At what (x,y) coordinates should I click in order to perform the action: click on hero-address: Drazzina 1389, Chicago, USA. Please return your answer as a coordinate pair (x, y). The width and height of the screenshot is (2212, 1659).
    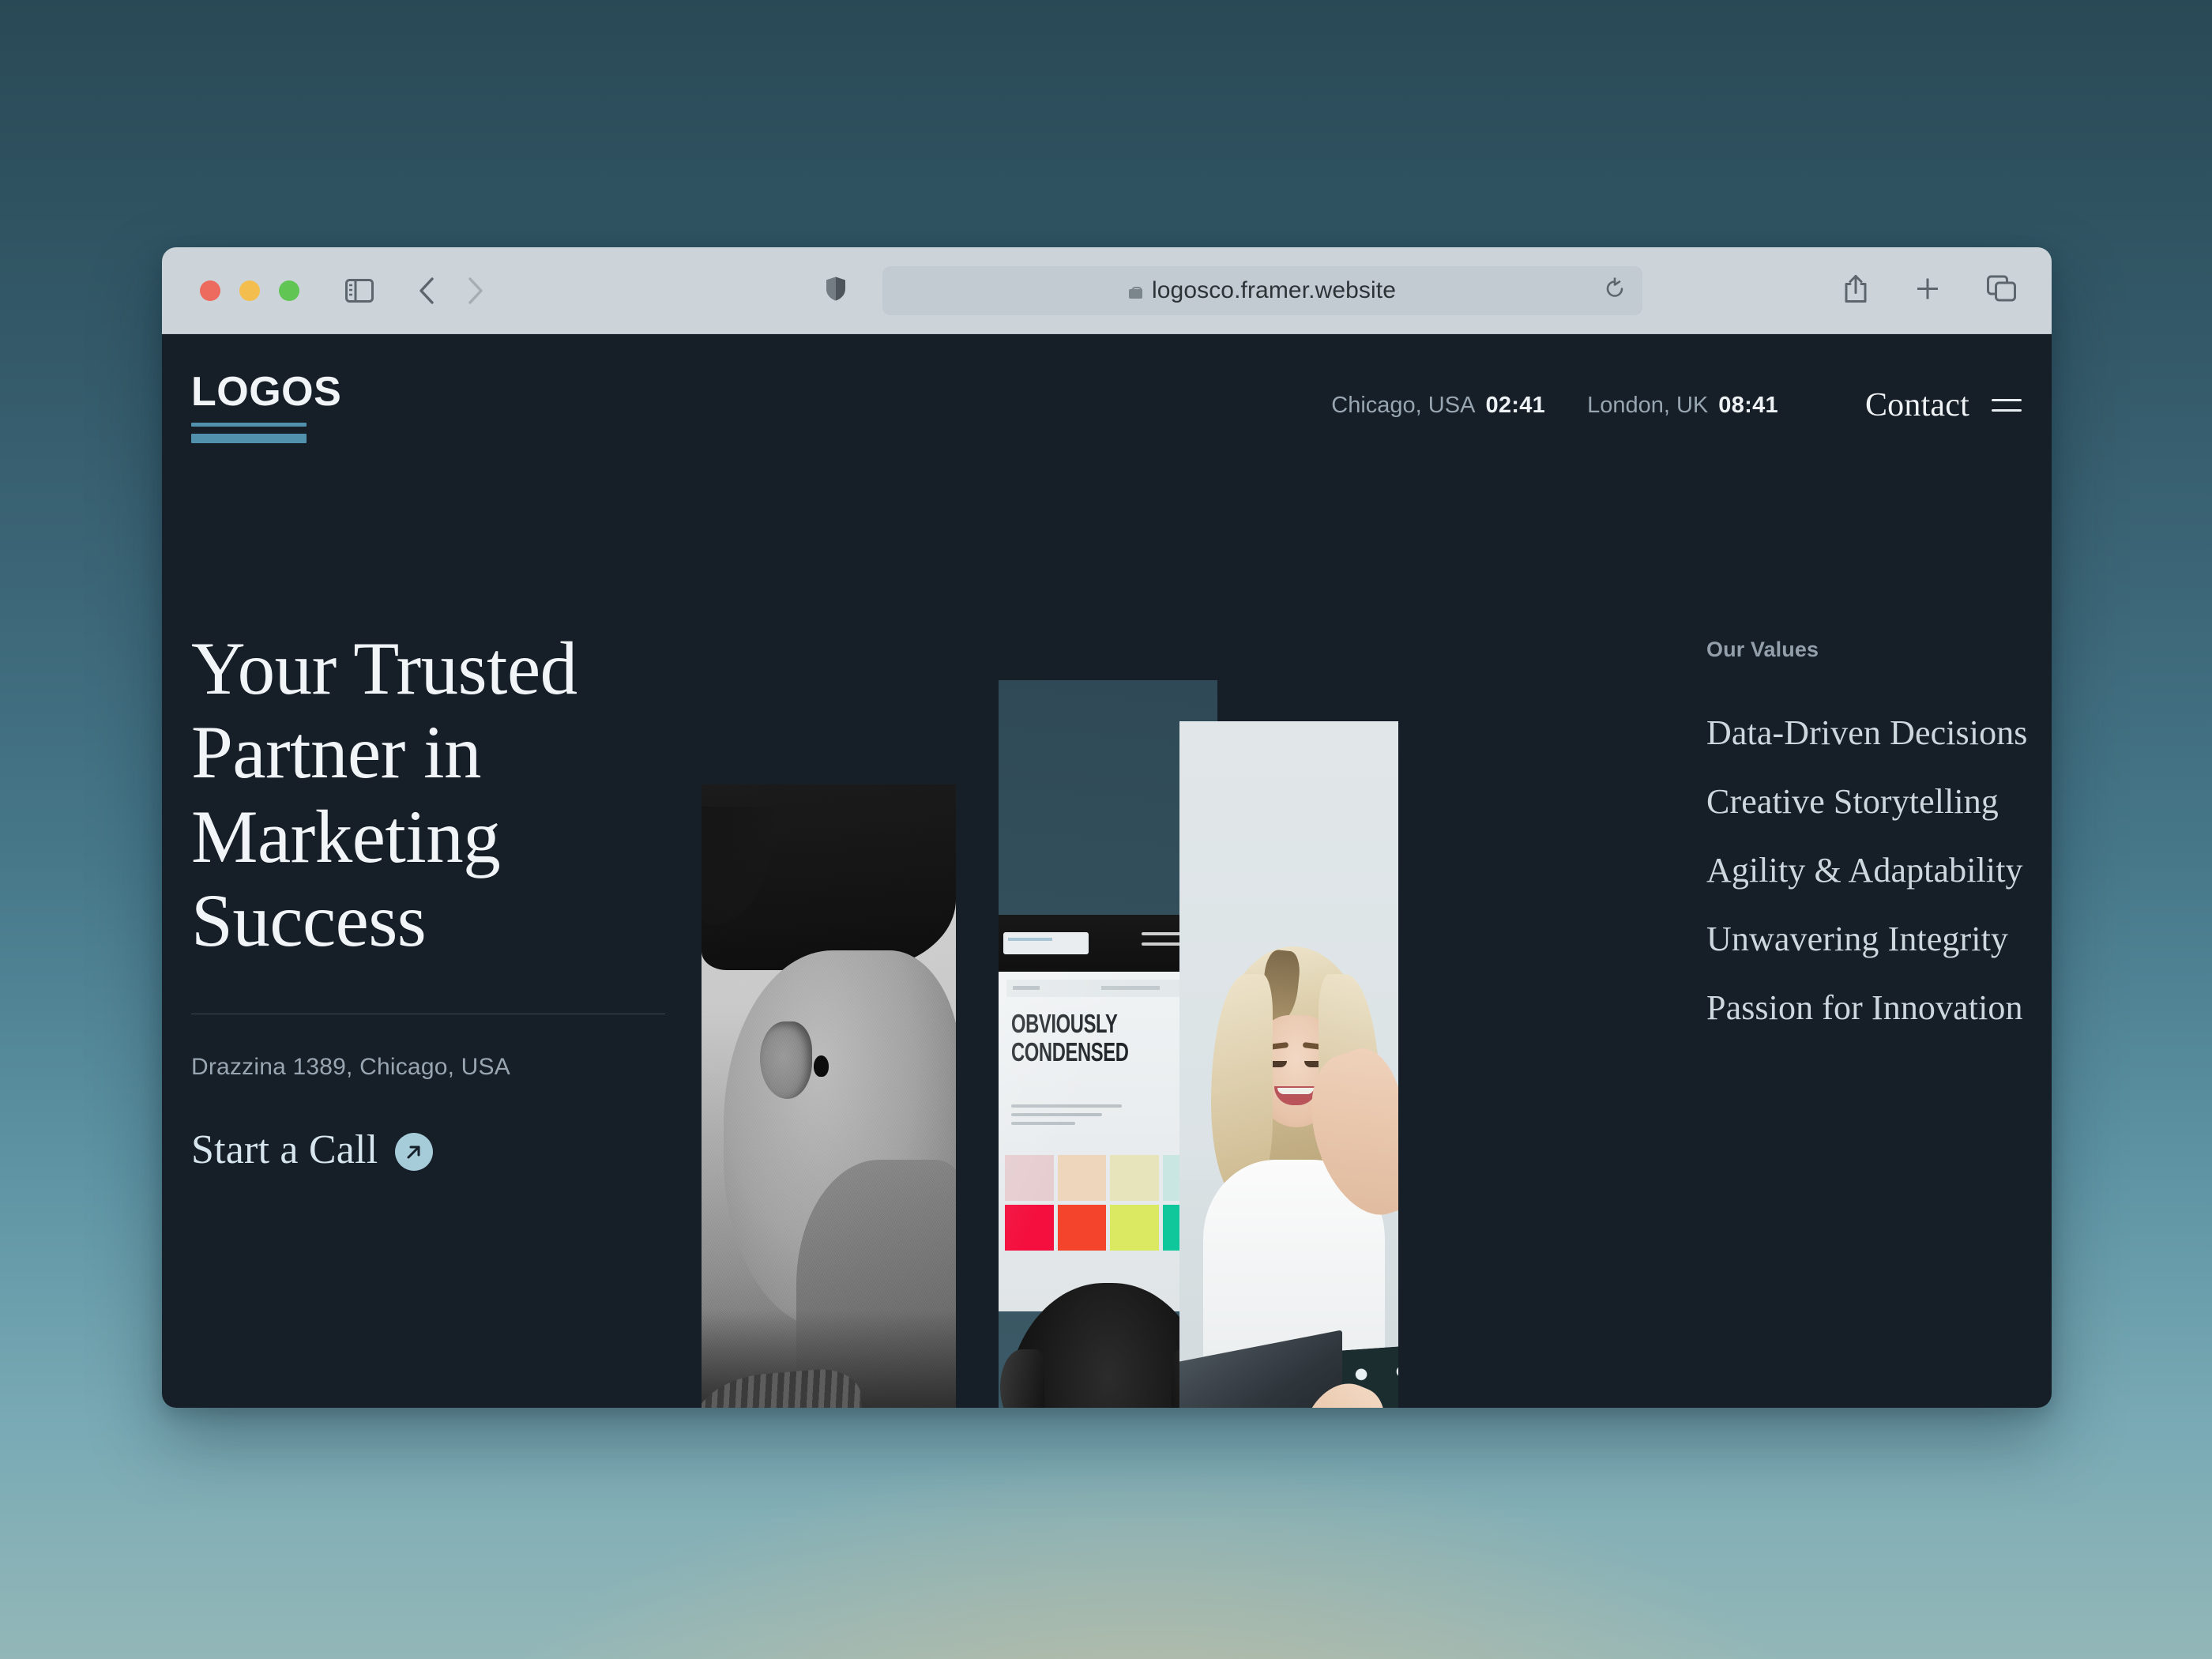
    Looking at the image, I should click on (351, 1066).